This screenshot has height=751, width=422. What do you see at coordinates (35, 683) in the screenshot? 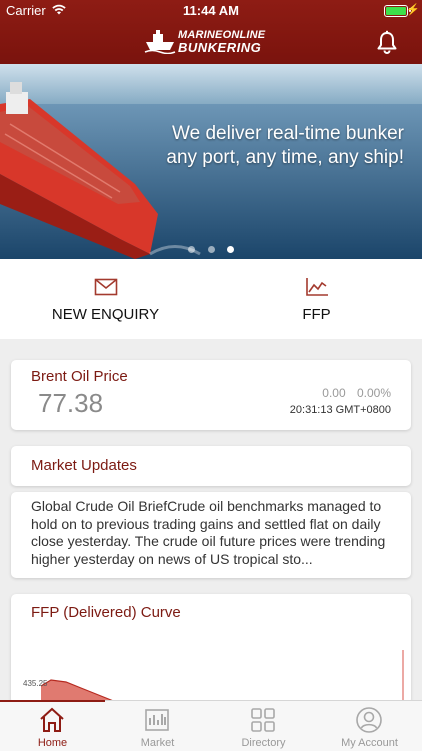
I see `ffp-curve-value-label: 435.25` at bounding box center [35, 683].